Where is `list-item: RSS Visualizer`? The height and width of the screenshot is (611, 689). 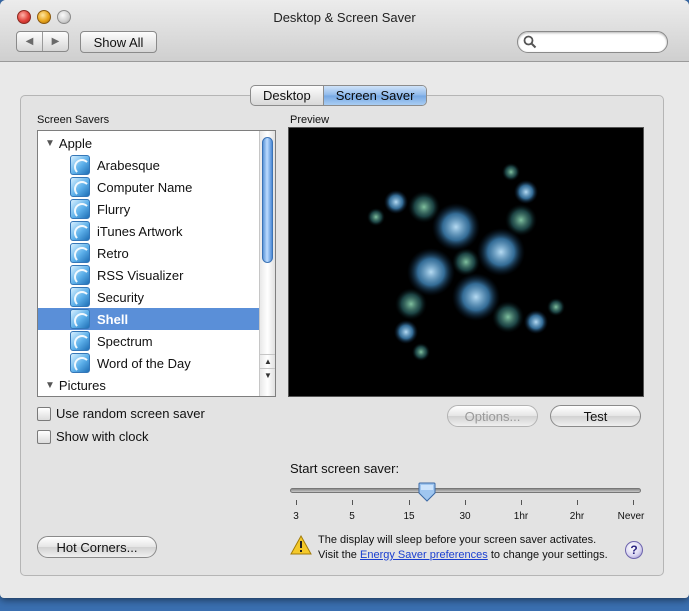 list-item: RSS Visualizer is located at coordinates (148, 275).